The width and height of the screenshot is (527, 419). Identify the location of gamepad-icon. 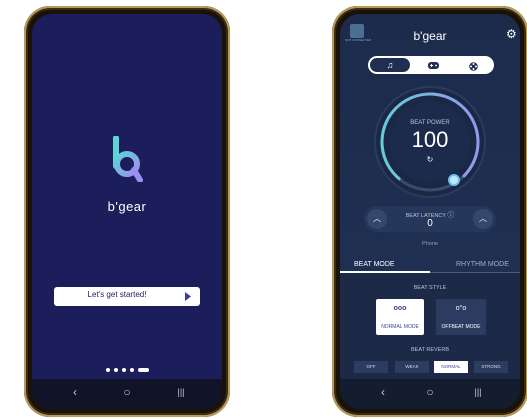
(433, 65).